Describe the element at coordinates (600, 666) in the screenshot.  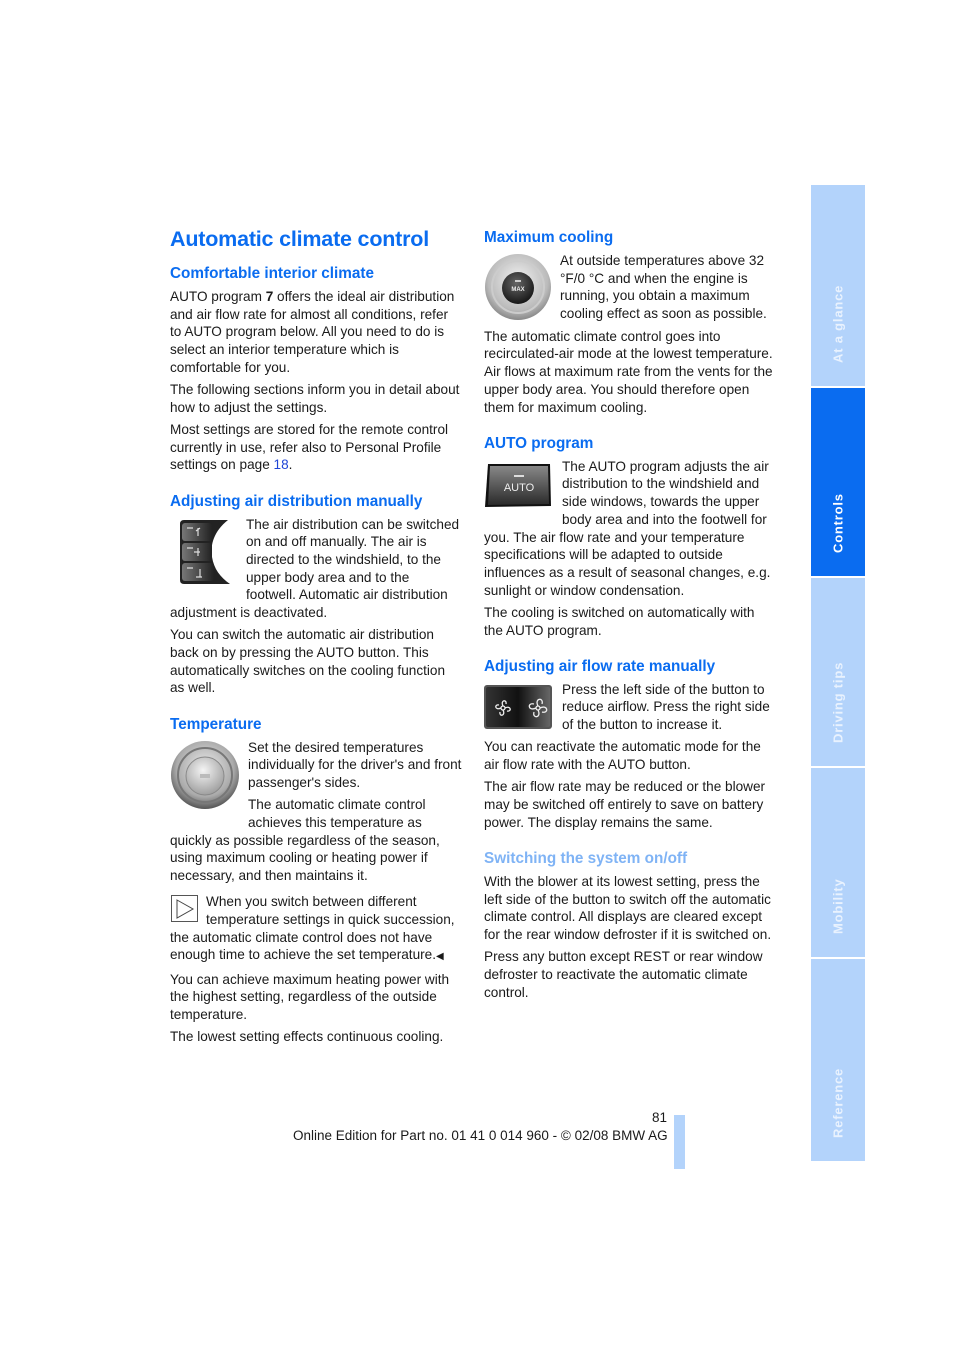
I see `heading-adjusting-air-flow: Adjusting air flow rate manually` at that location.